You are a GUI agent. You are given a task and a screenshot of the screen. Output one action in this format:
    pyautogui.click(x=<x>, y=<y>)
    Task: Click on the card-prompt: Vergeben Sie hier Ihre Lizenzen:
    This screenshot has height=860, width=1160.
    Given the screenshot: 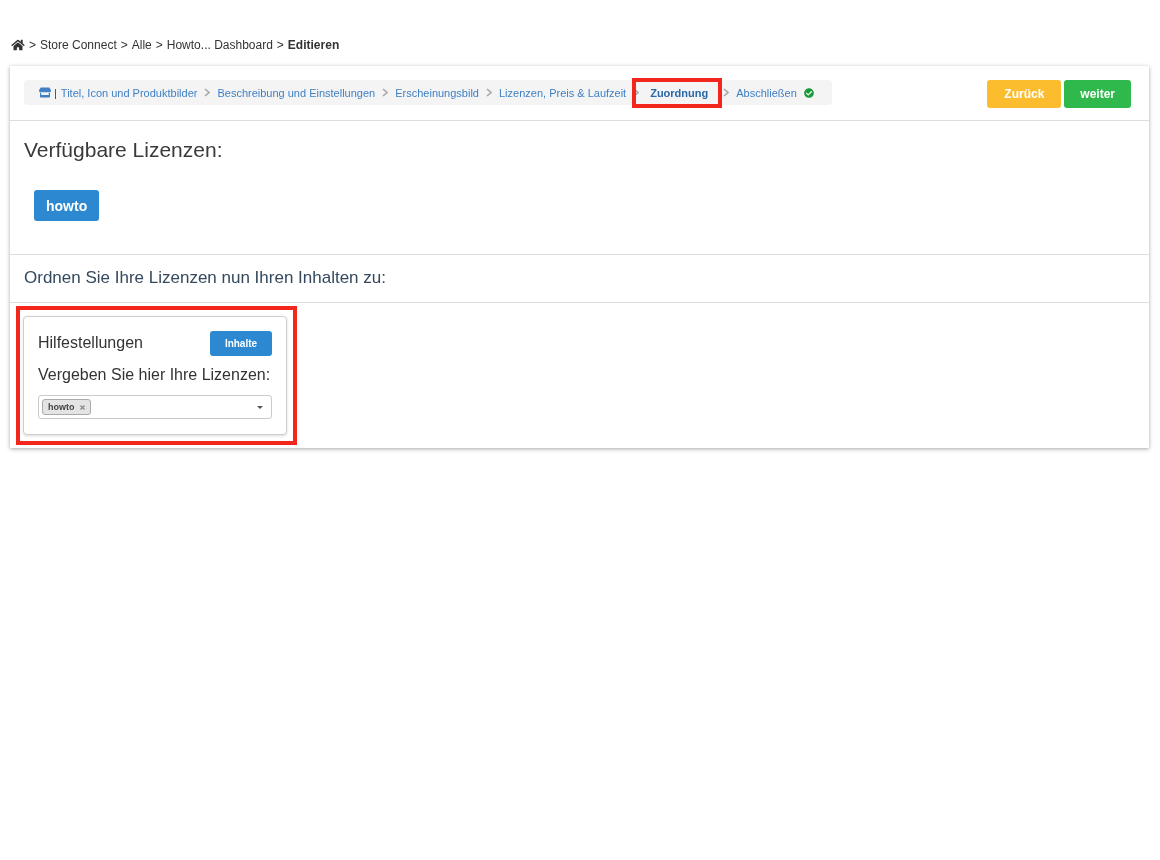 What is the action you would take?
    pyautogui.click(x=154, y=375)
    